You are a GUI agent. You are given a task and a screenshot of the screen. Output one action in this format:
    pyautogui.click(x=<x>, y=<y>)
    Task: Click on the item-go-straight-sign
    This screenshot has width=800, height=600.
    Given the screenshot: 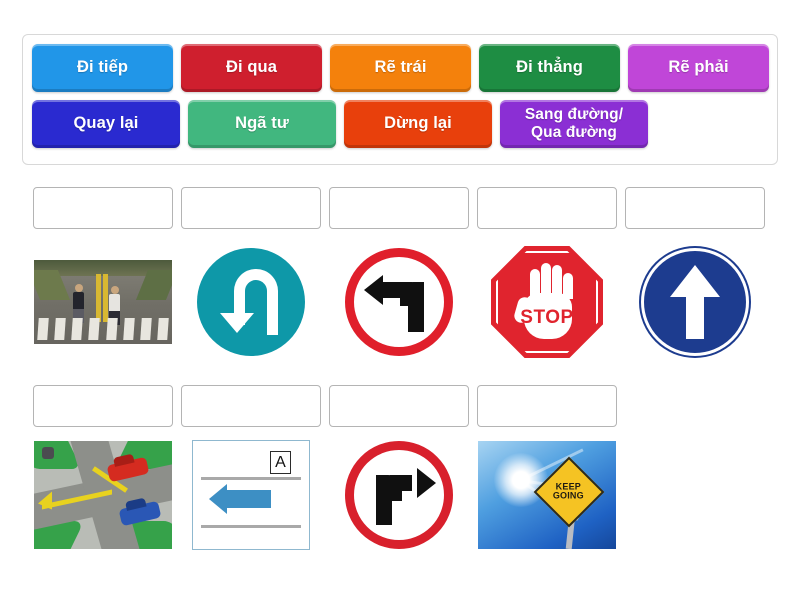 What is the action you would take?
    pyautogui.click(x=695, y=302)
    